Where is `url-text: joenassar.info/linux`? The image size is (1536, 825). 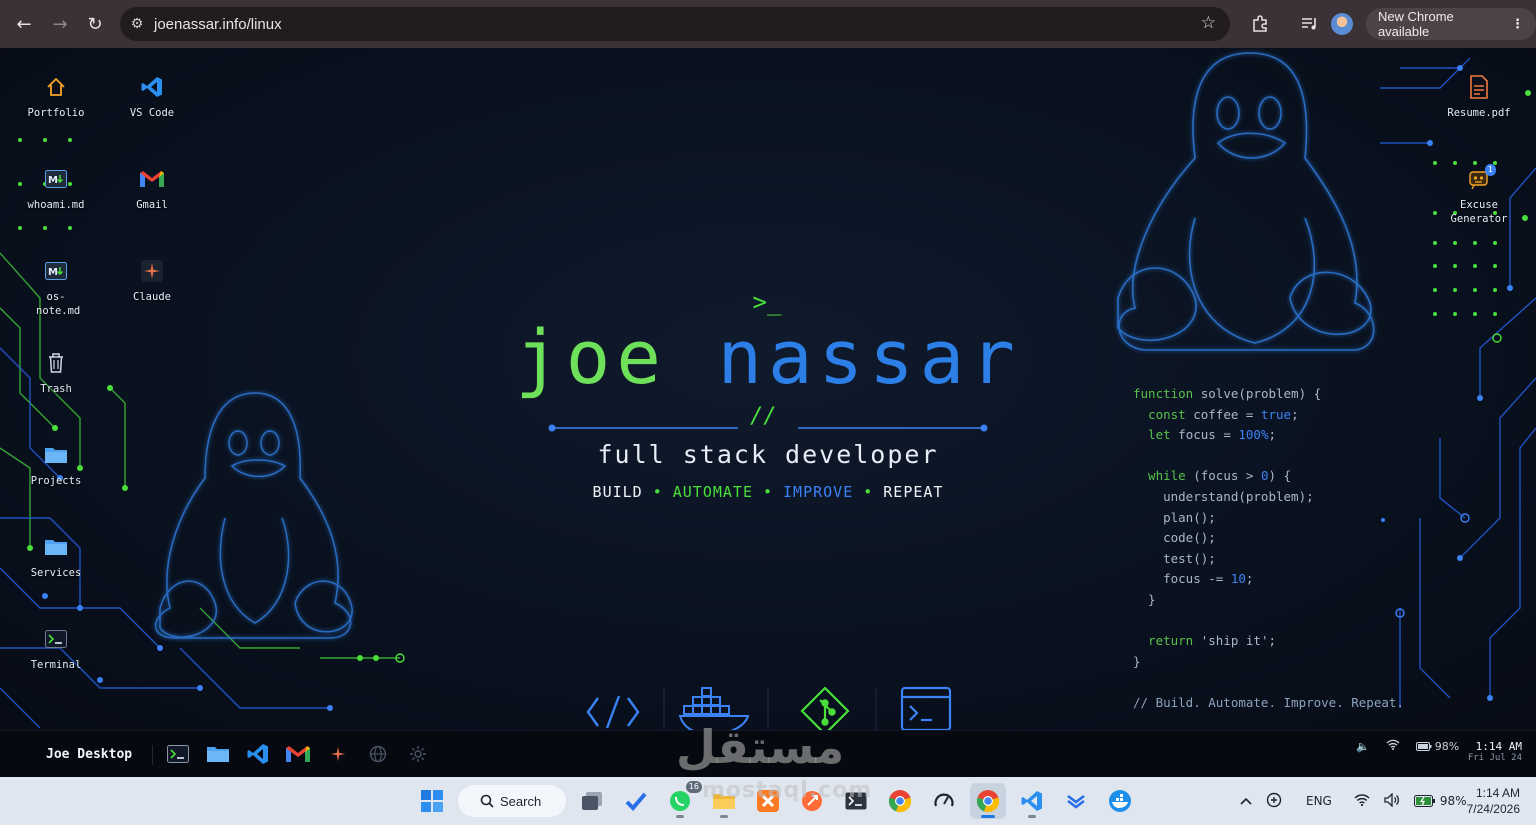
url-text: joenassar.info/linux is located at coordinates (218, 24).